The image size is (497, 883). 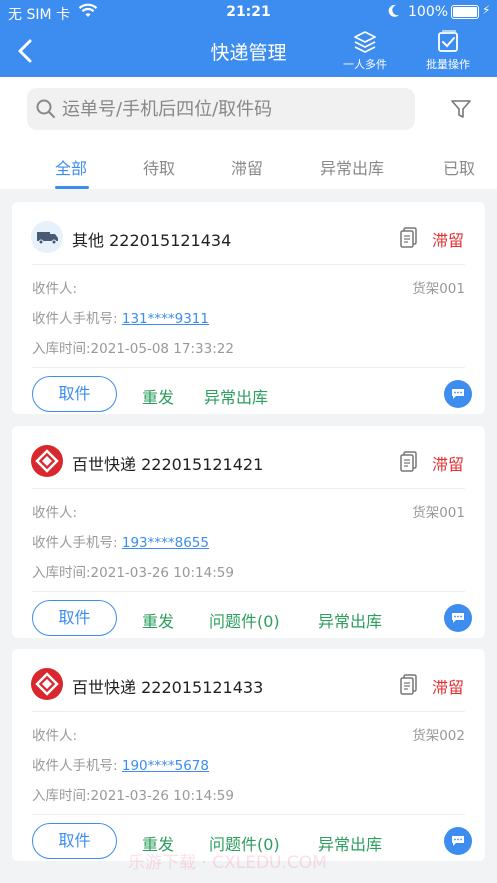 What do you see at coordinates (394, 13) in the screenshot?
I see `moon-icon` at bounding box center [394, 13].